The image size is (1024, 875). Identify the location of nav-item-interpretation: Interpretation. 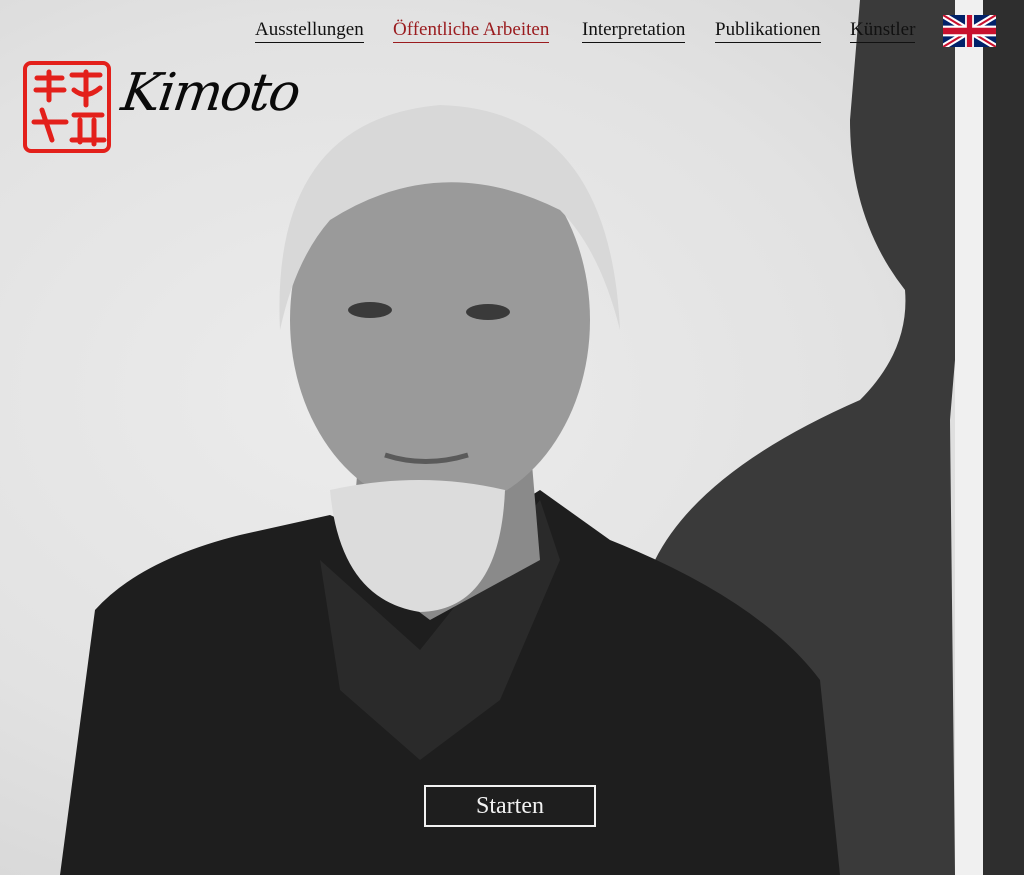
(634, 30).